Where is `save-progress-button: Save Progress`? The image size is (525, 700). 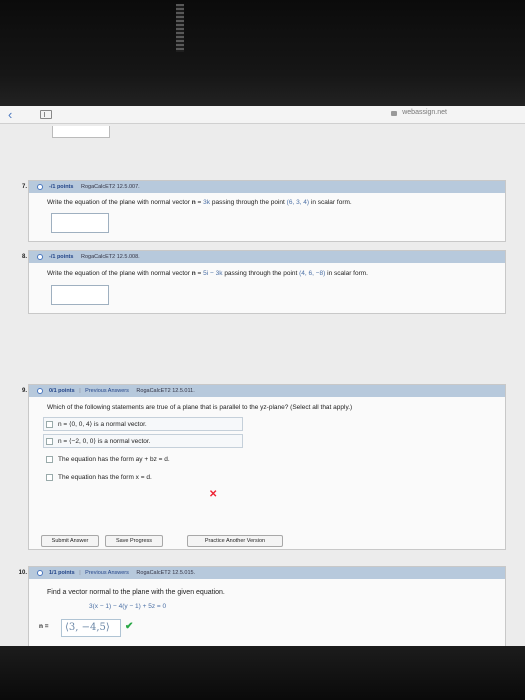
save-progress-button: Save Progress is located at coordinates (134, 541).